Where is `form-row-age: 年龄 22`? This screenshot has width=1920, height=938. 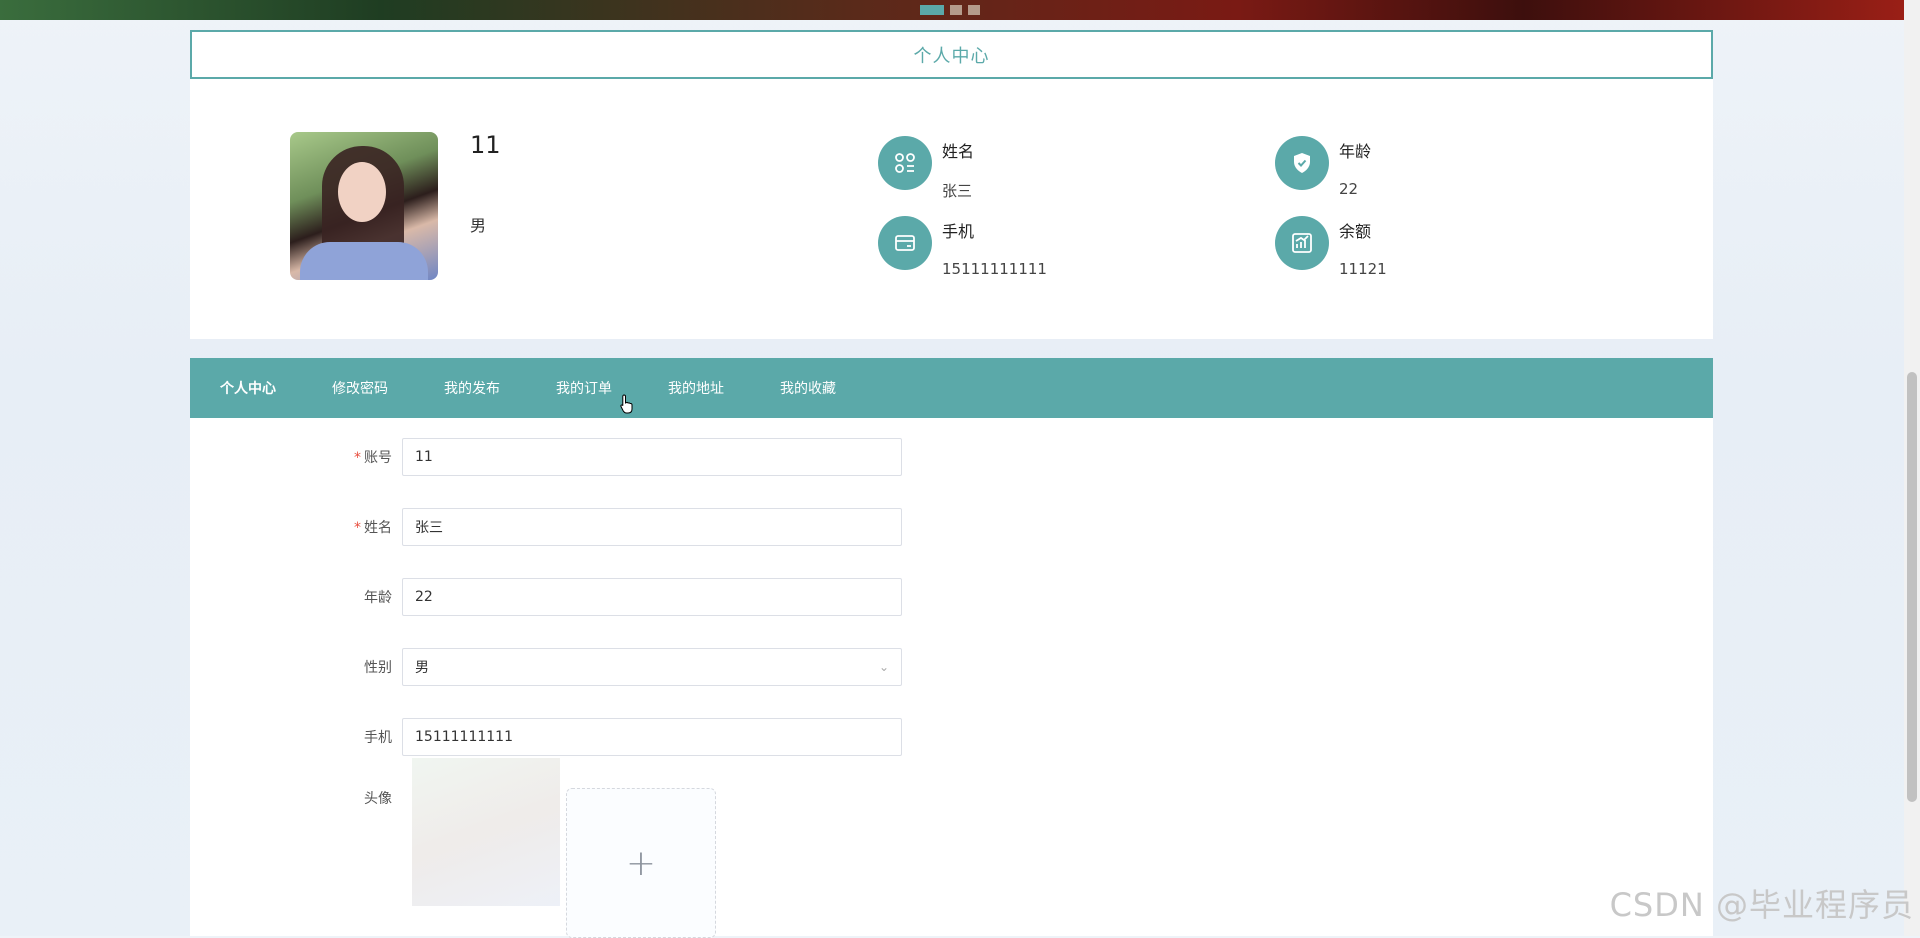
form-row-age: 年龄 22 is located at coordinates (546, 597).